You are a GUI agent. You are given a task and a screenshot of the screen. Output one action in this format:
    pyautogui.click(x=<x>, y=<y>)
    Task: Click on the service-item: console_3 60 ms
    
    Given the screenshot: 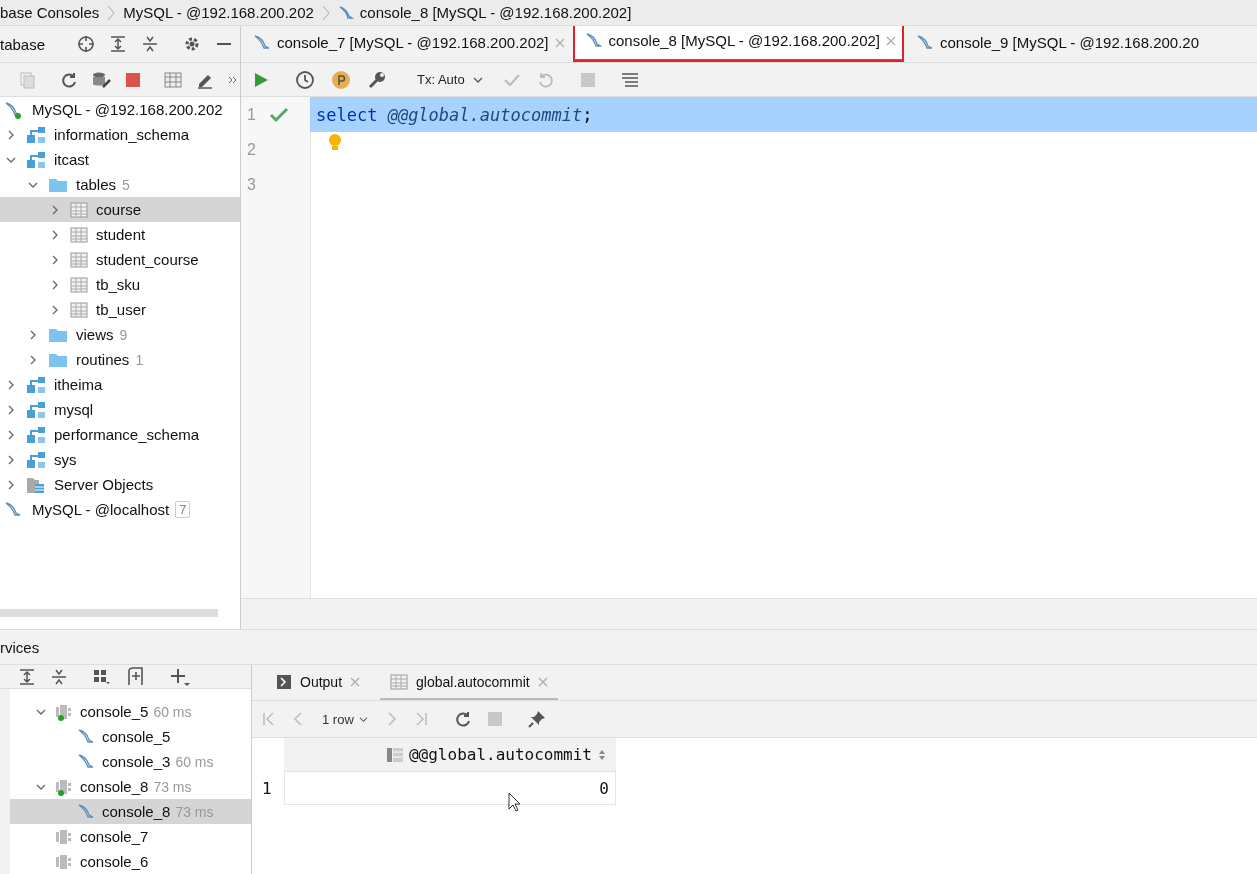 What is the action you would take?
    pyautogui.click(x=130, y=761)
    